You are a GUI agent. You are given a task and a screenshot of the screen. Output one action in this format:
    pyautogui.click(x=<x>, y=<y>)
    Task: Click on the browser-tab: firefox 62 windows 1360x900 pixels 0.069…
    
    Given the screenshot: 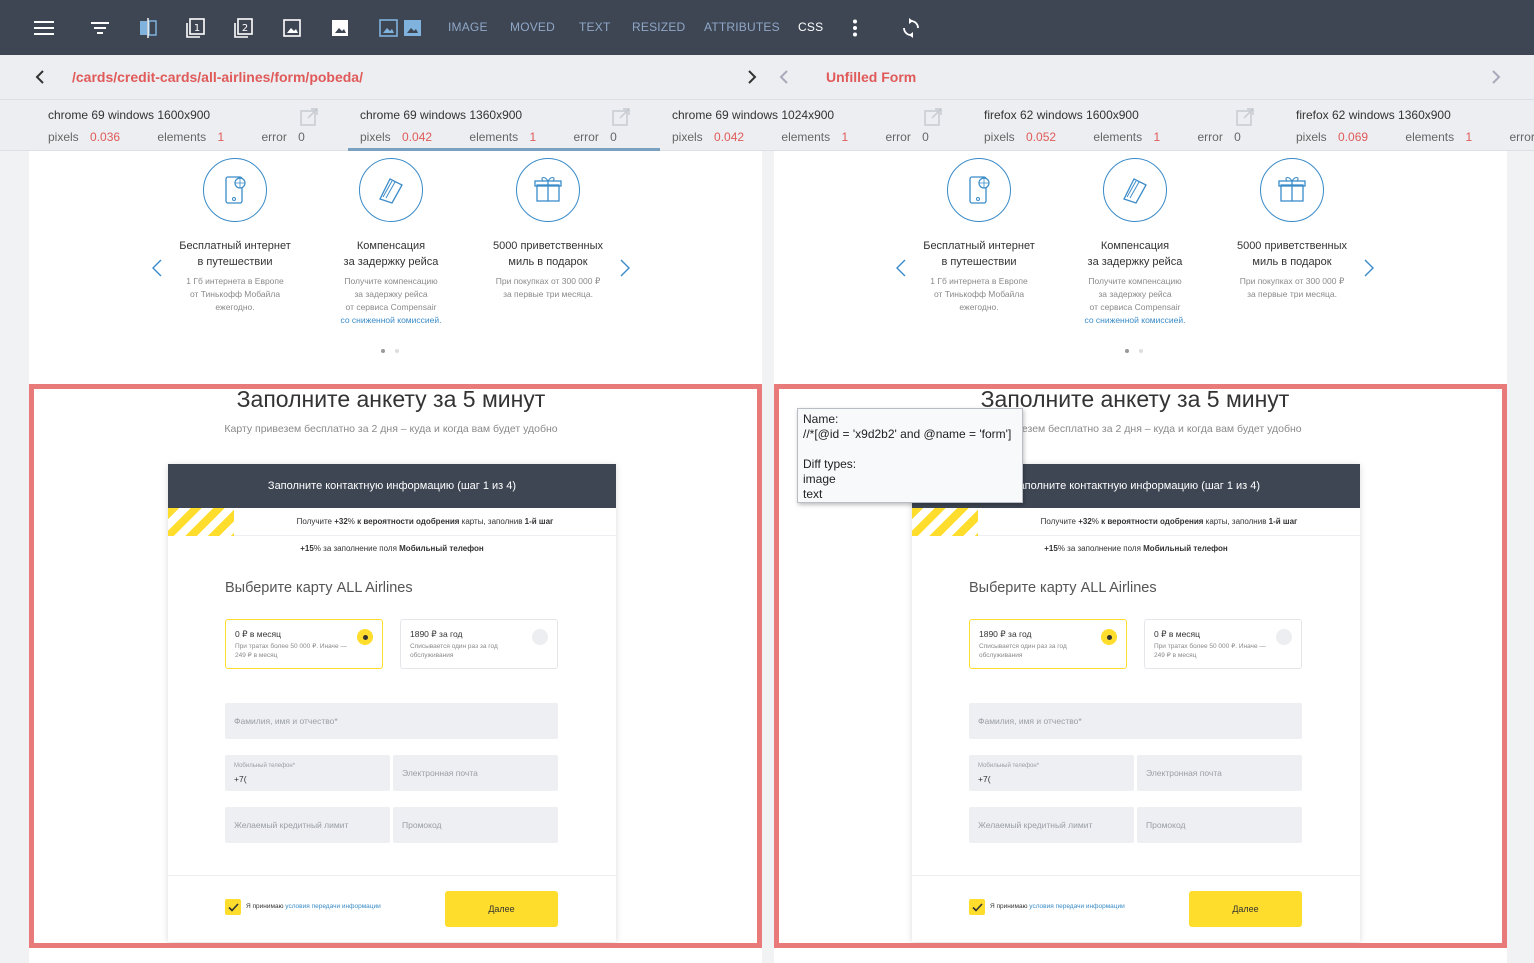 What is the action you would take?
    pyautogui.click(x=1409, y=125)
    